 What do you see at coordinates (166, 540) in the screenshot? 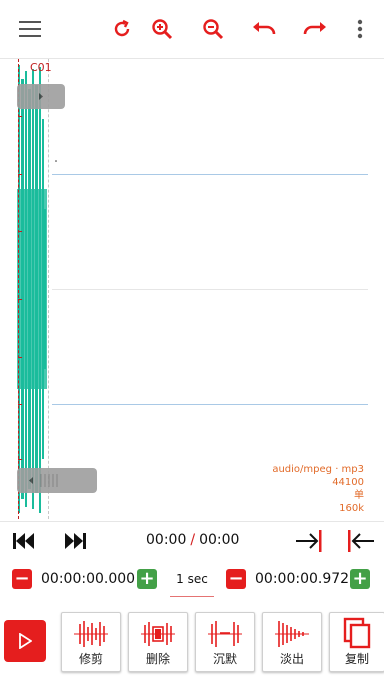
I see `current-time: 00:00` at bounding box center [166, 540].